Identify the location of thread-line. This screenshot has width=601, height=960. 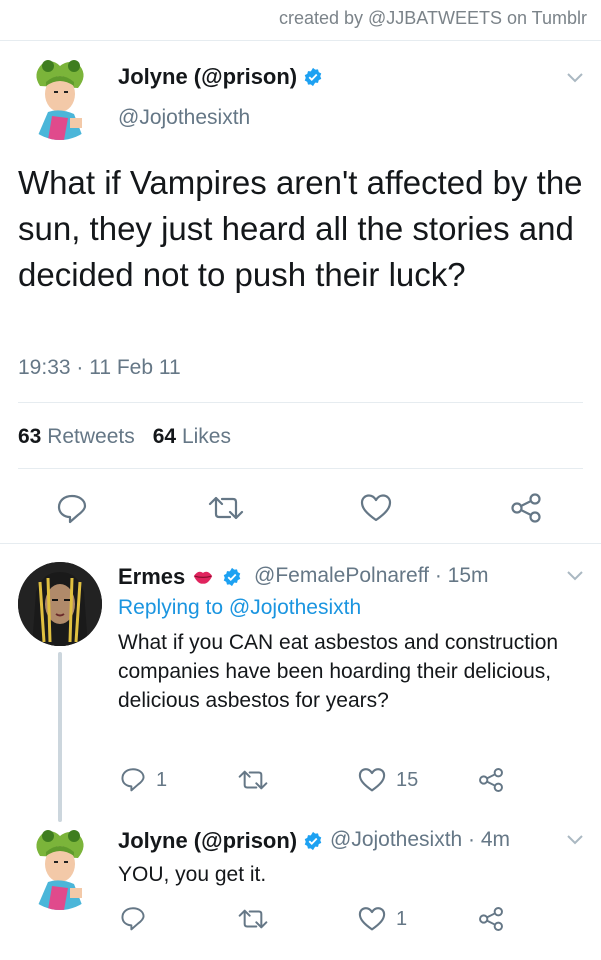
(60, 737).